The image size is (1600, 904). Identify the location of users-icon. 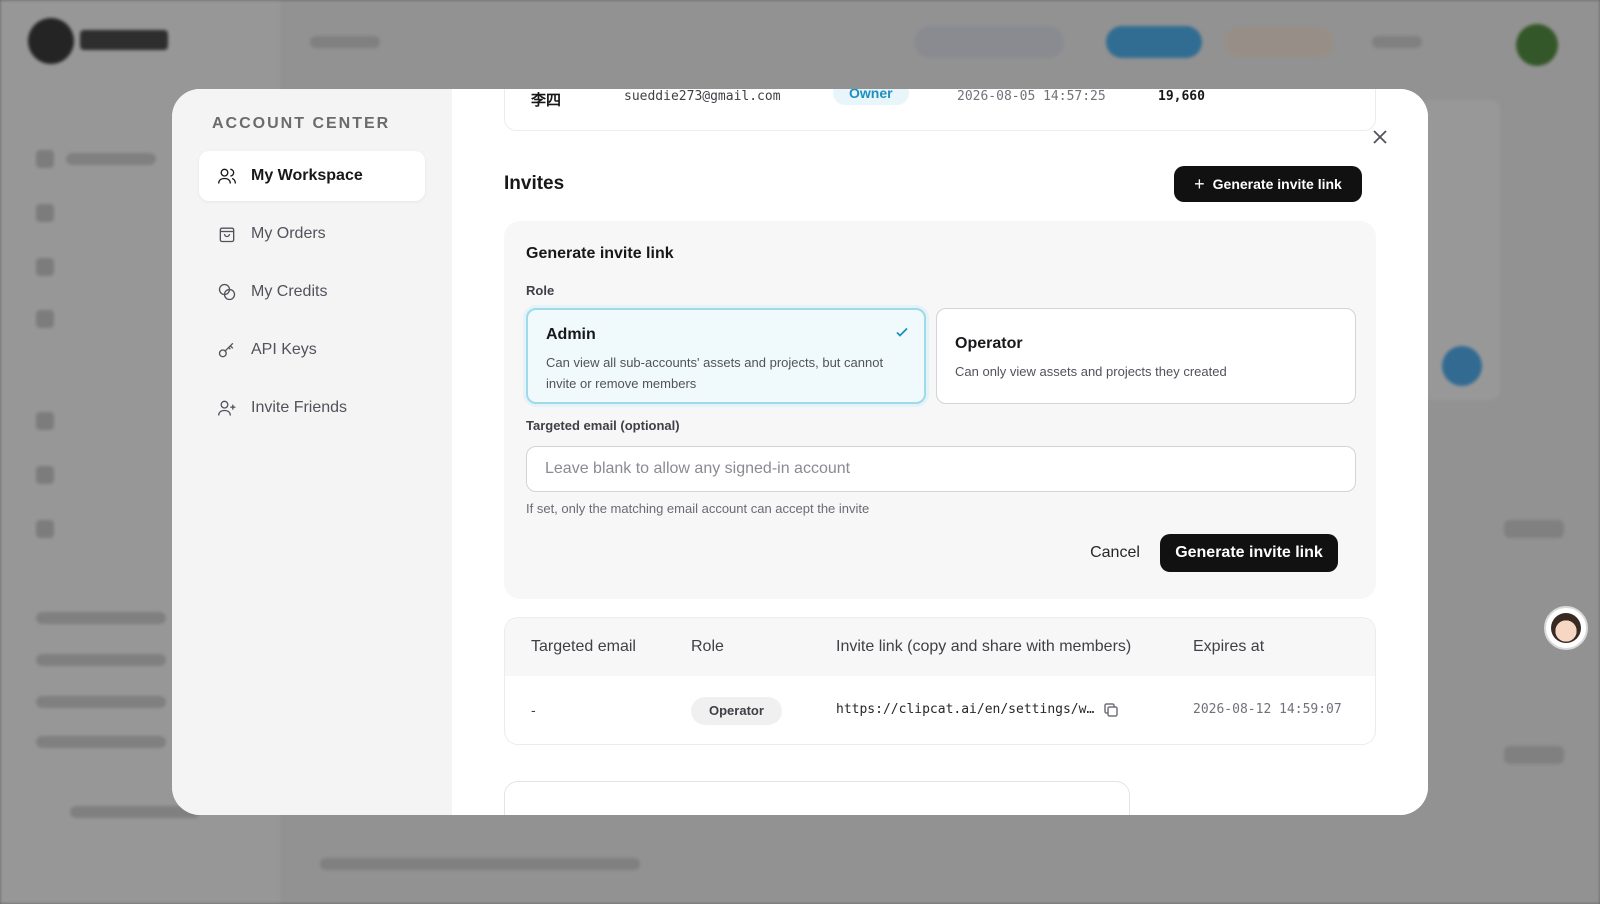
(227, 176).